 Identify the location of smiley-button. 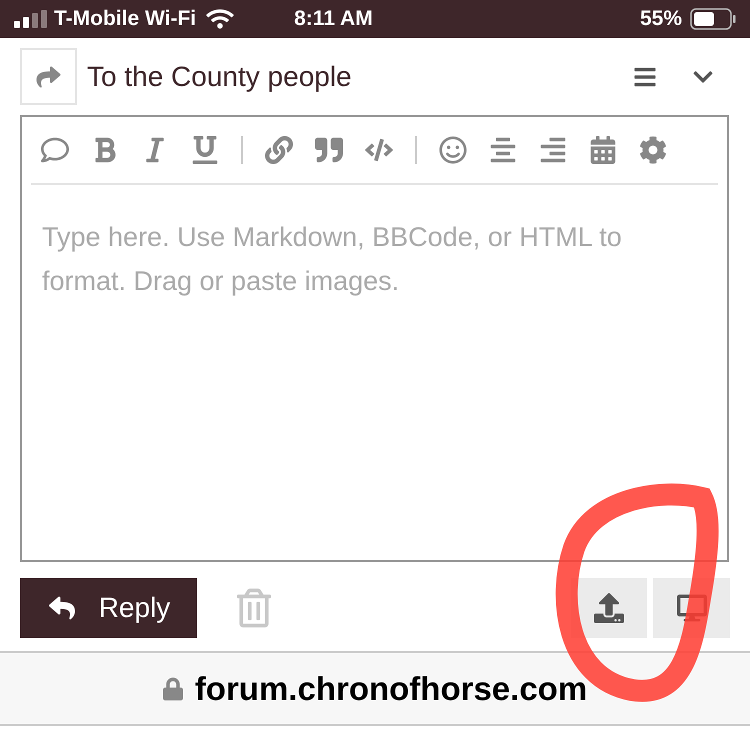
(453, 150).